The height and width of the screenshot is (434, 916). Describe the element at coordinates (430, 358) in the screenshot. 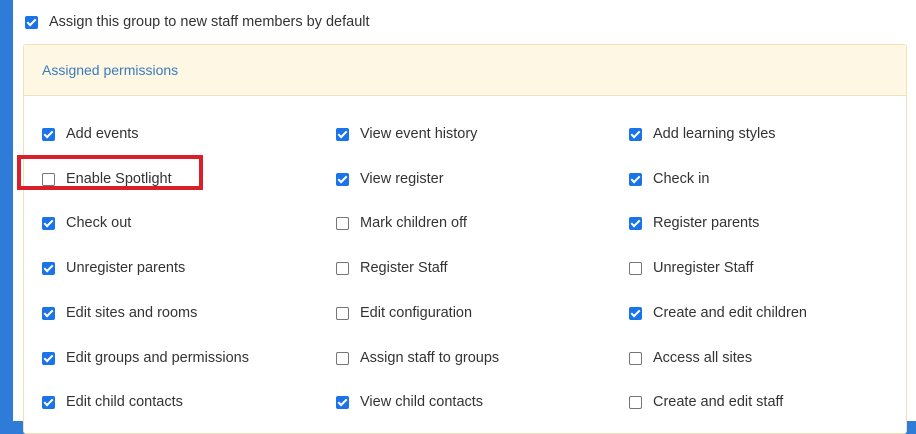

I see `permission-label: Assign staff to groups` at that location.